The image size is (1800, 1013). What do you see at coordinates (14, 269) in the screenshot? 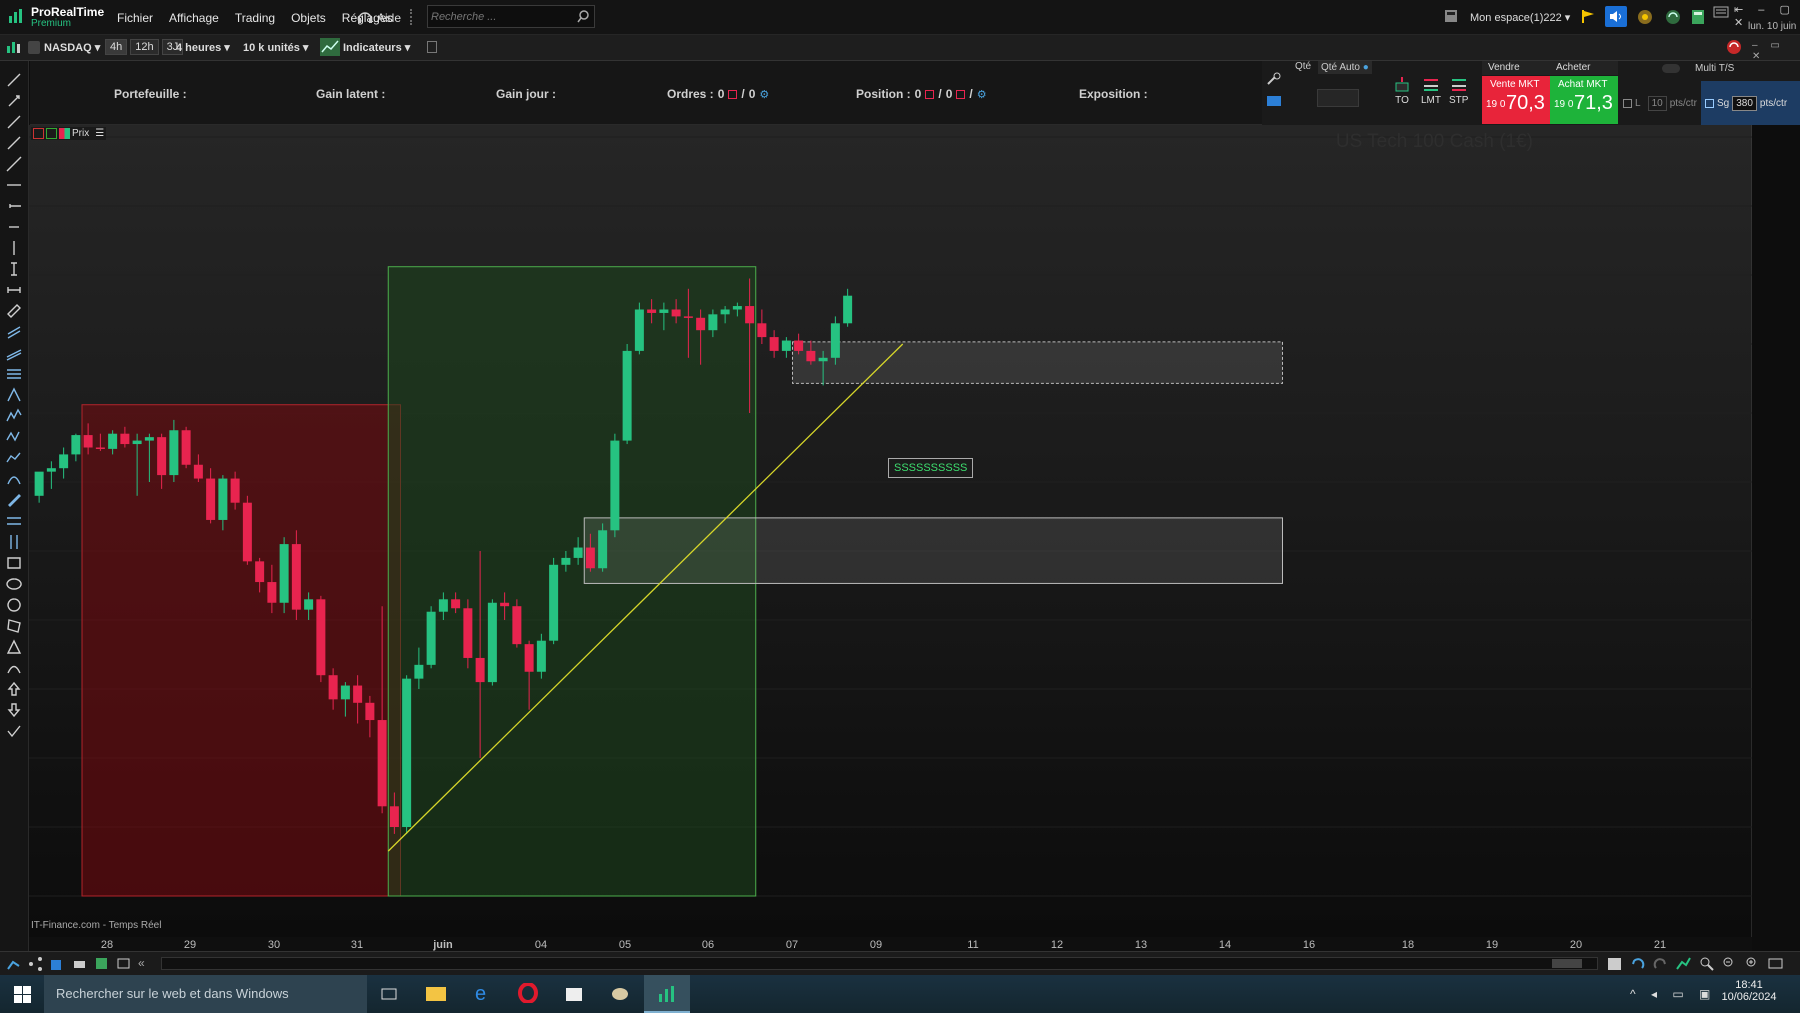
I see `price-range-icon` at bounding box center [14, 269].